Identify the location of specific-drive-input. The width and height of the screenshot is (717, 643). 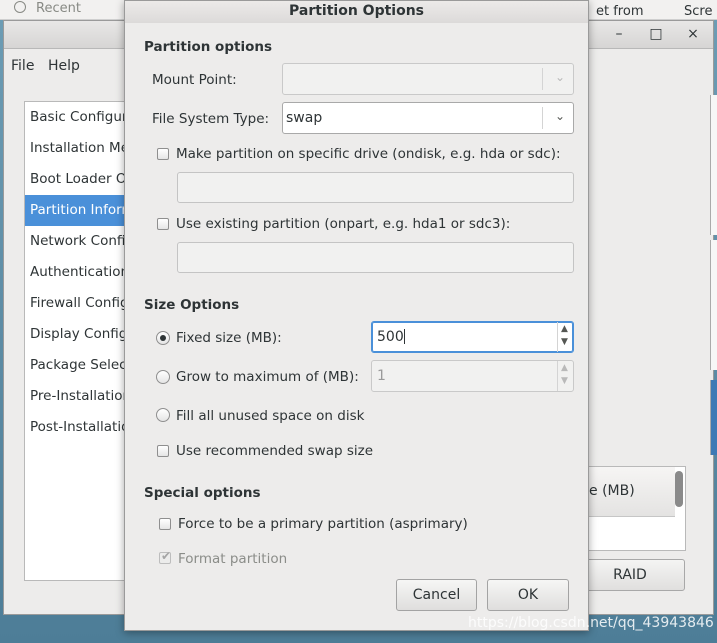
(375, 187).